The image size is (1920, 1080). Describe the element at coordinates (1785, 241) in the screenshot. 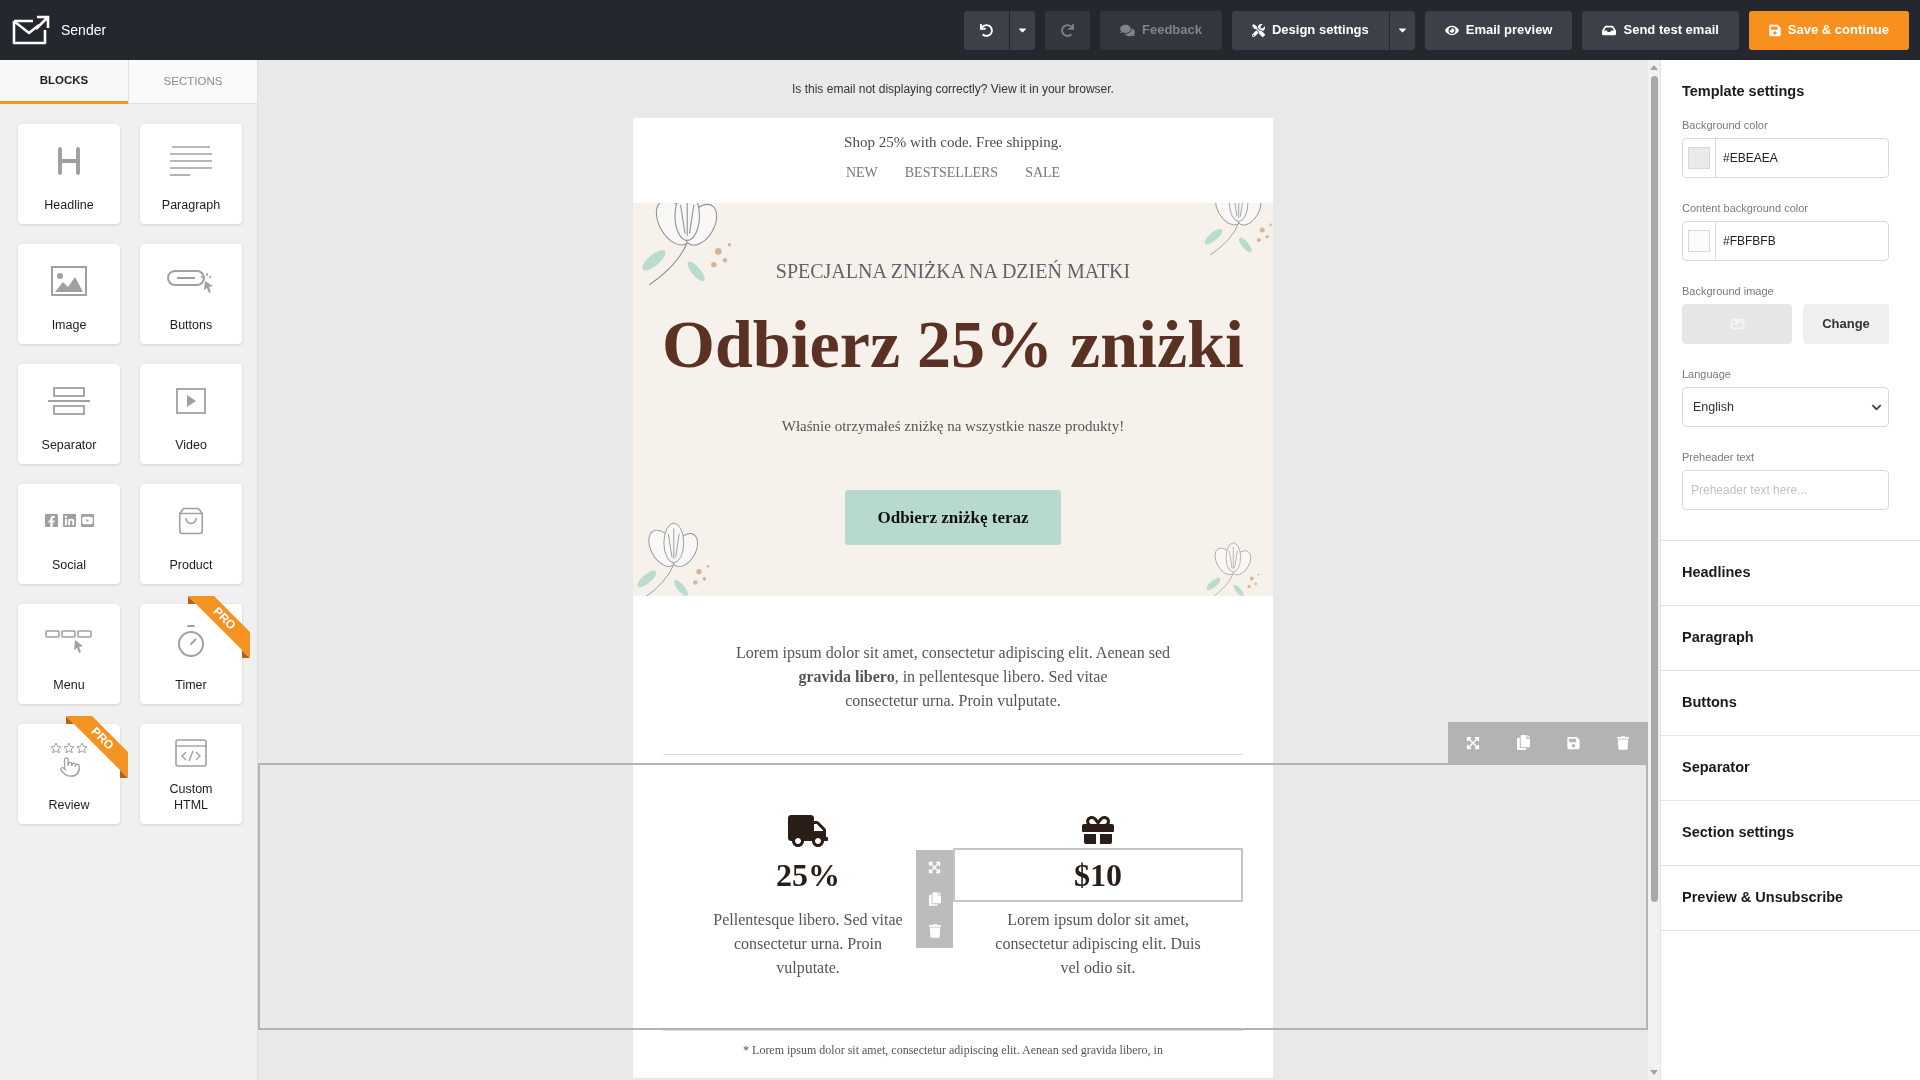

I see `color-field: #FBFBFB` at that location.